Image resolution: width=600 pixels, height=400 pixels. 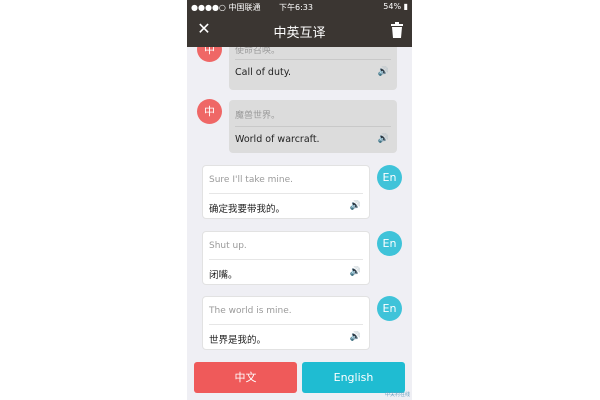 What do you see at coordinates (238, 340) in the screenshot?
I see `translation-text: 世界是我的。` at bounding box center [238, 340].